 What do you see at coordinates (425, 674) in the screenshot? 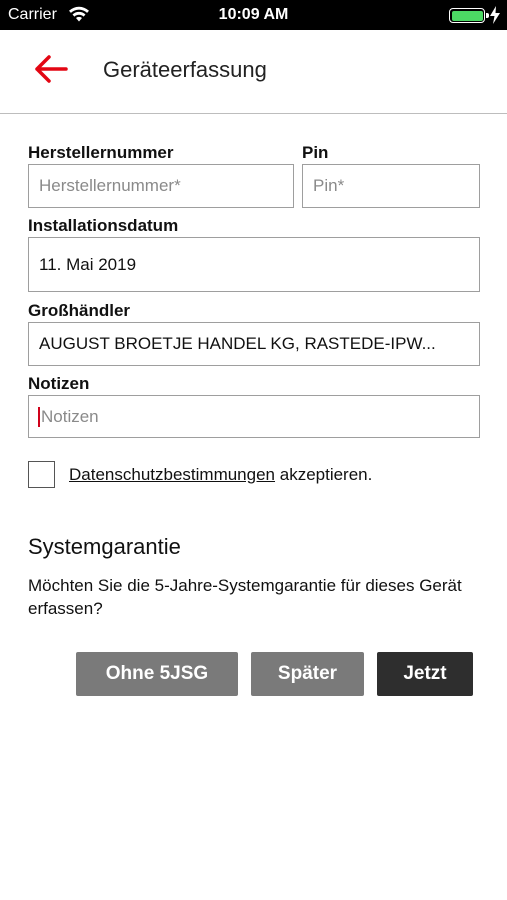
I see `now-button: Jetzt` at bounding box center [425, 674].